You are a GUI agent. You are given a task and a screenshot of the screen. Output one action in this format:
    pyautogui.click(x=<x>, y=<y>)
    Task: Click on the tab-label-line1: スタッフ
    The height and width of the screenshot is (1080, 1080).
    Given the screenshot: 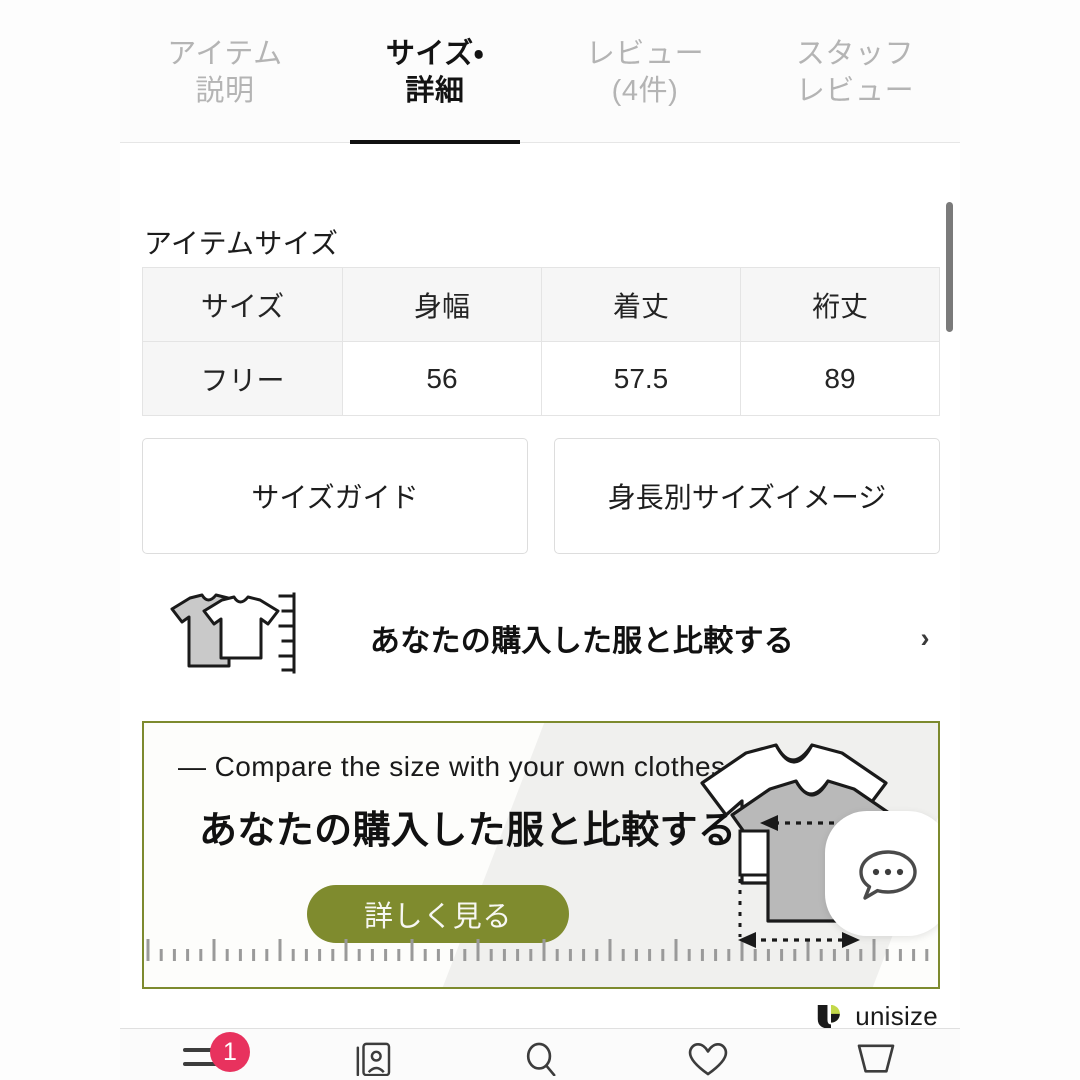 What is the action you would take?
    pyautogui.click(x=855, y=53)
    